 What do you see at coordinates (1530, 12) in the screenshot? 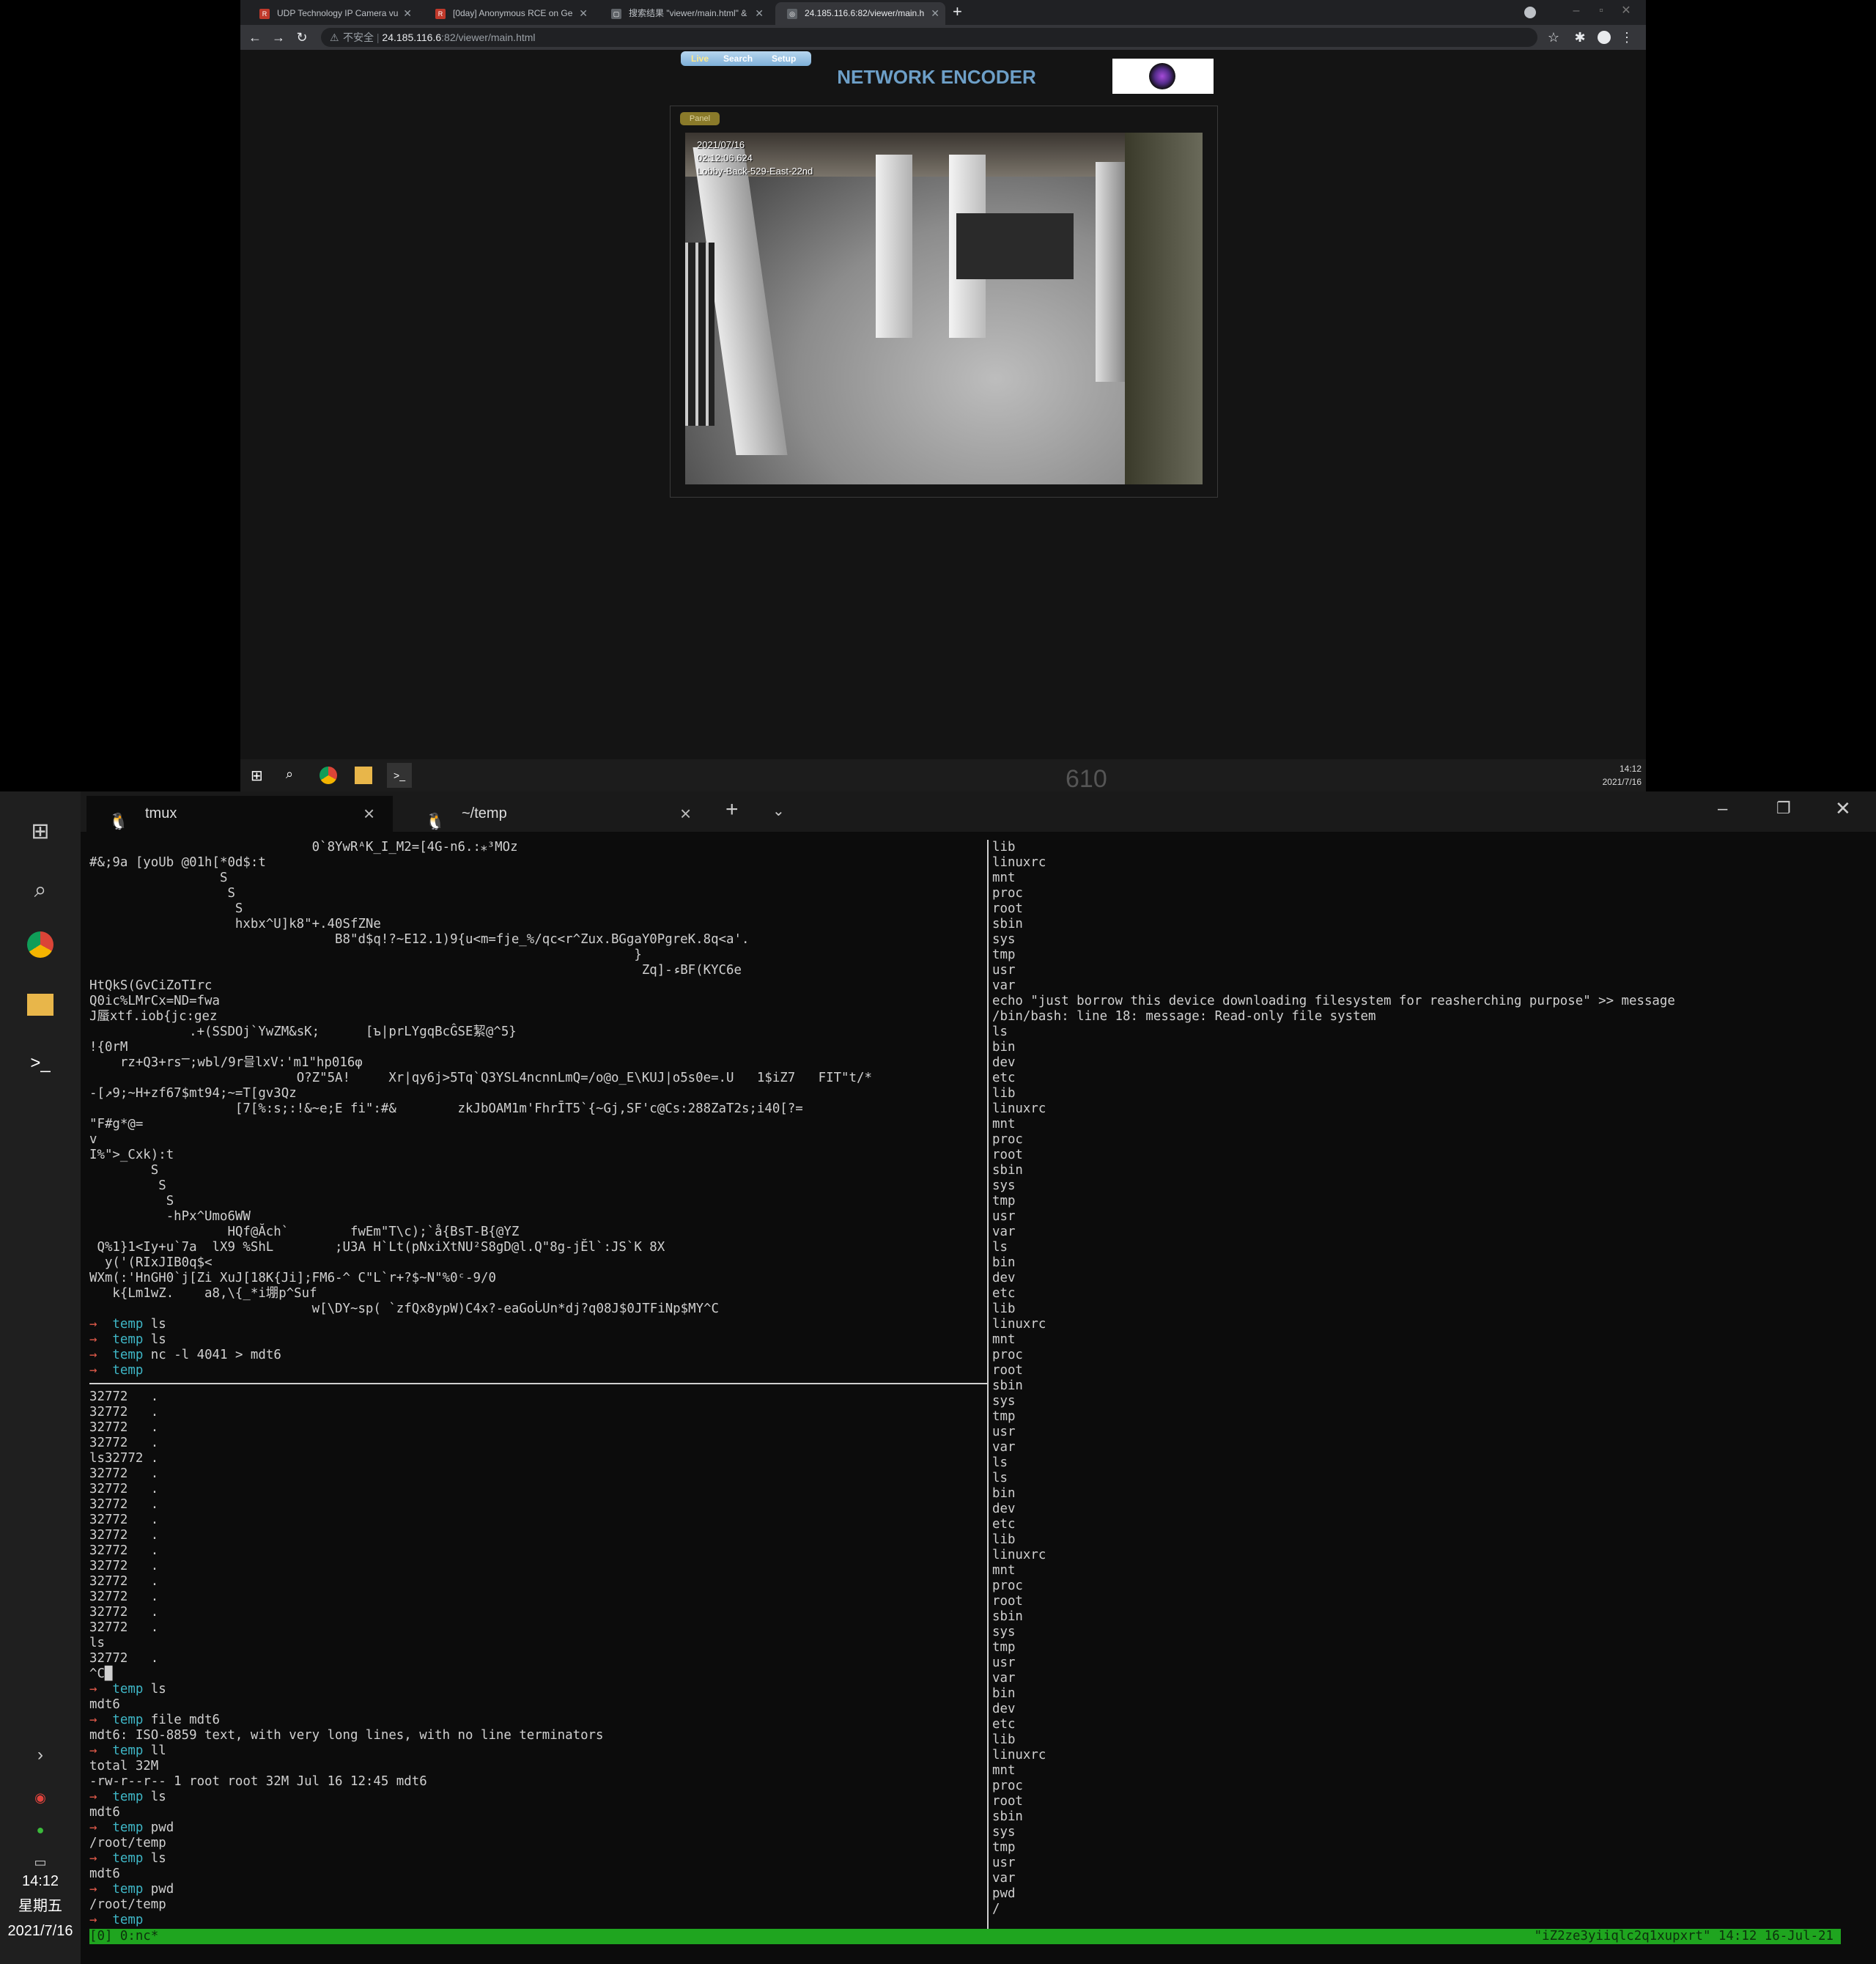
I see `profile-dot-icon` at bounding box center [1530, 12].